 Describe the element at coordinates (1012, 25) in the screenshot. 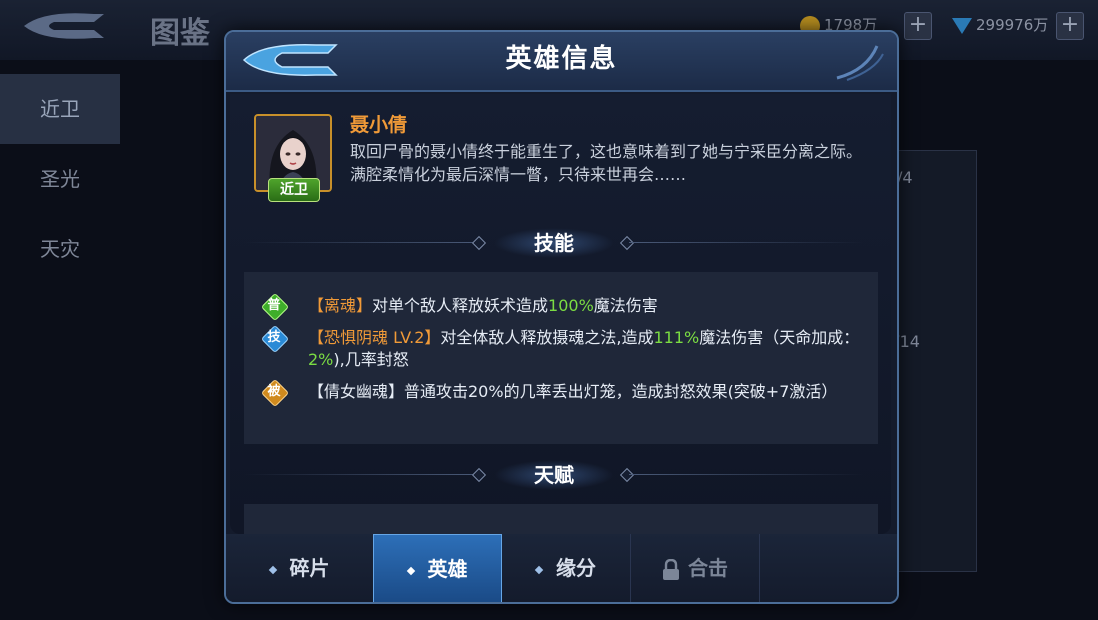

I see `gem-amount: 299976万` at that location.